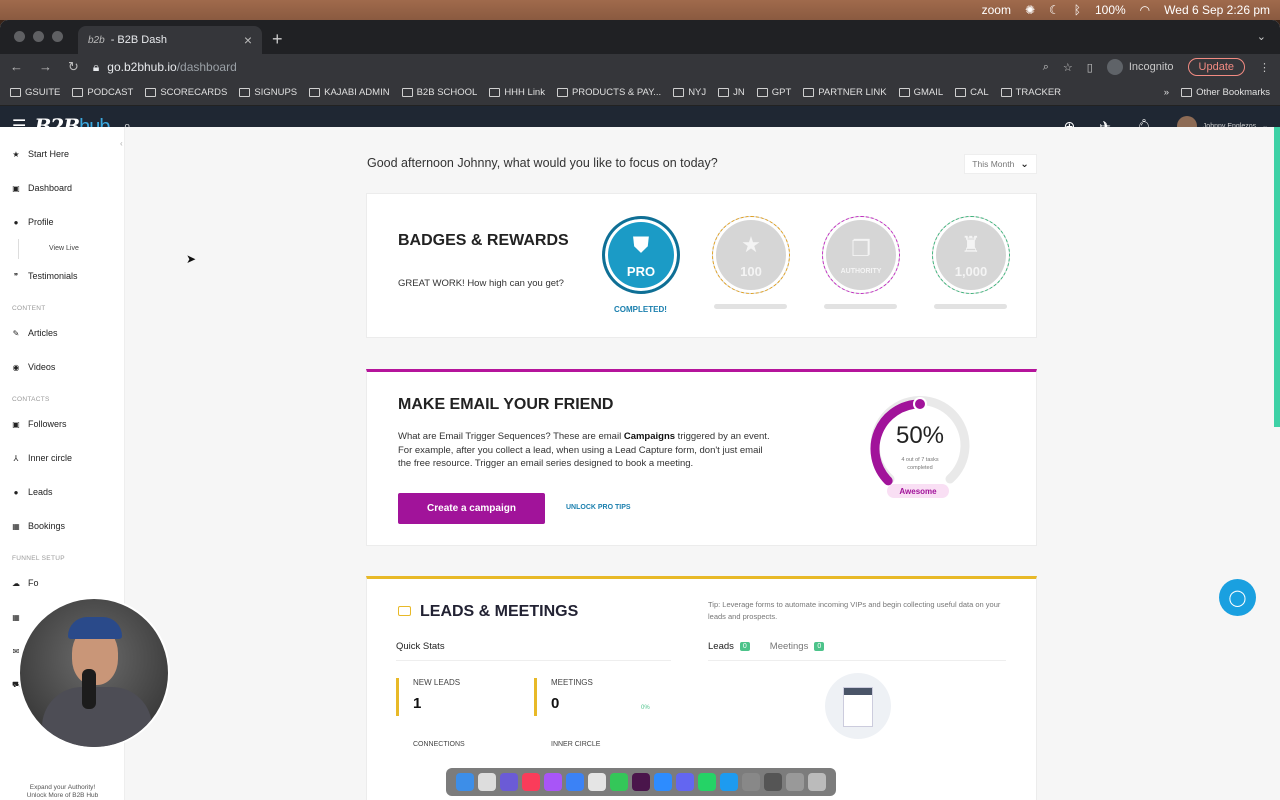 The image size is (1280, 800). I want to click on badge-100: ★ 100, so click(751, 255).